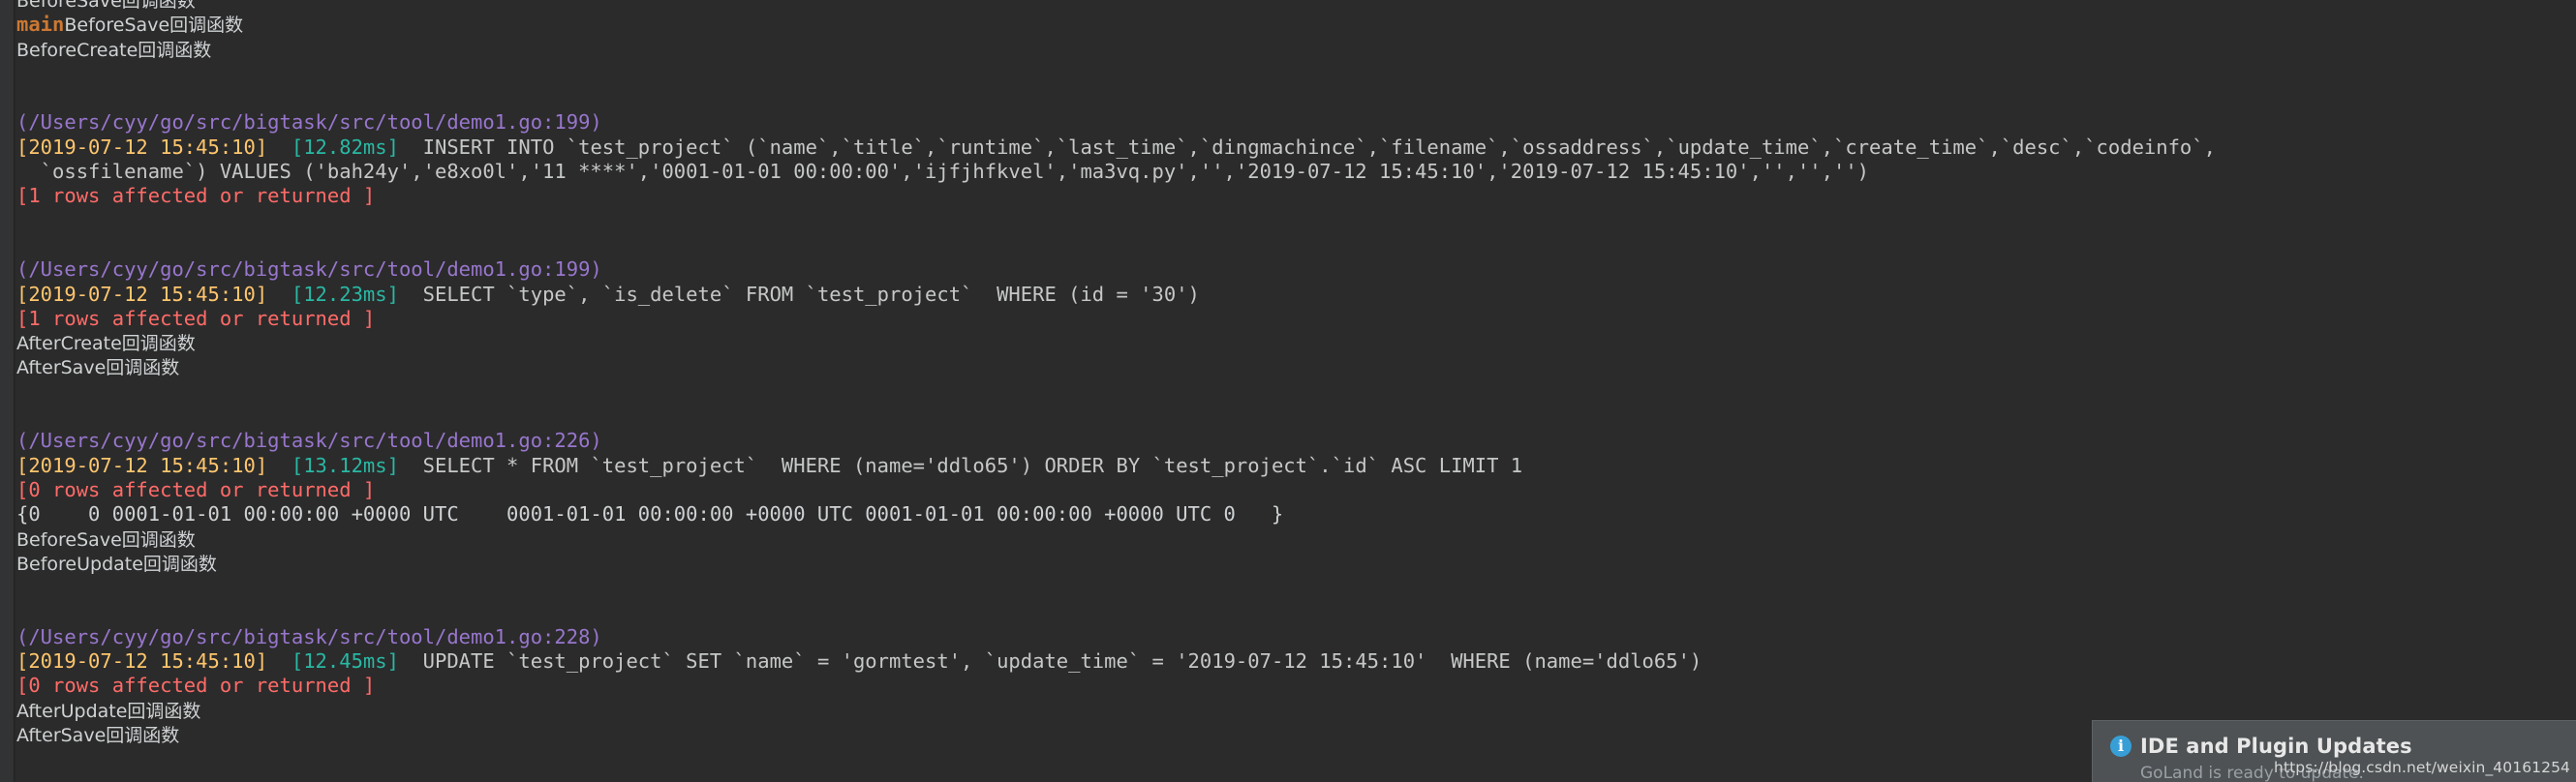 The height and width of the screenshot is (782, 2576). Describe the element at coordinates (116, 564) in the screenshot. I see `console-line-segment: BeforeUpdate回调函数` at that location.